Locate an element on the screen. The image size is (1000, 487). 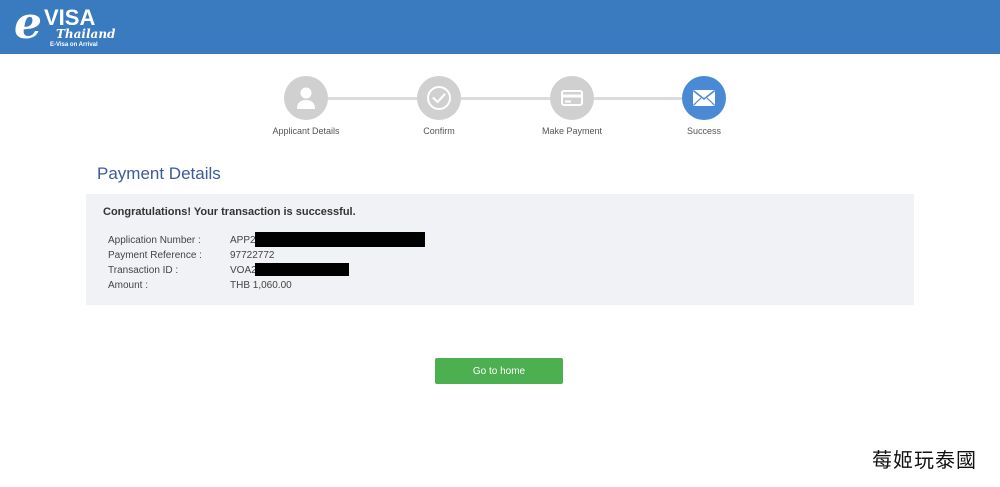
field-value: 97722772 is located at coordinates (252, 255).